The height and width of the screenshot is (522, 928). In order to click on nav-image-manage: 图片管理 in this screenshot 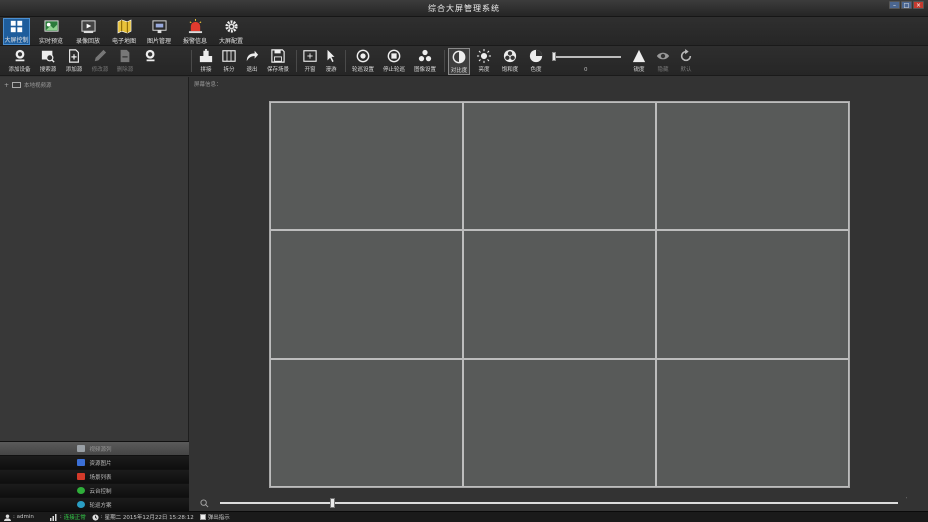, I will do `click(159, 31)`.